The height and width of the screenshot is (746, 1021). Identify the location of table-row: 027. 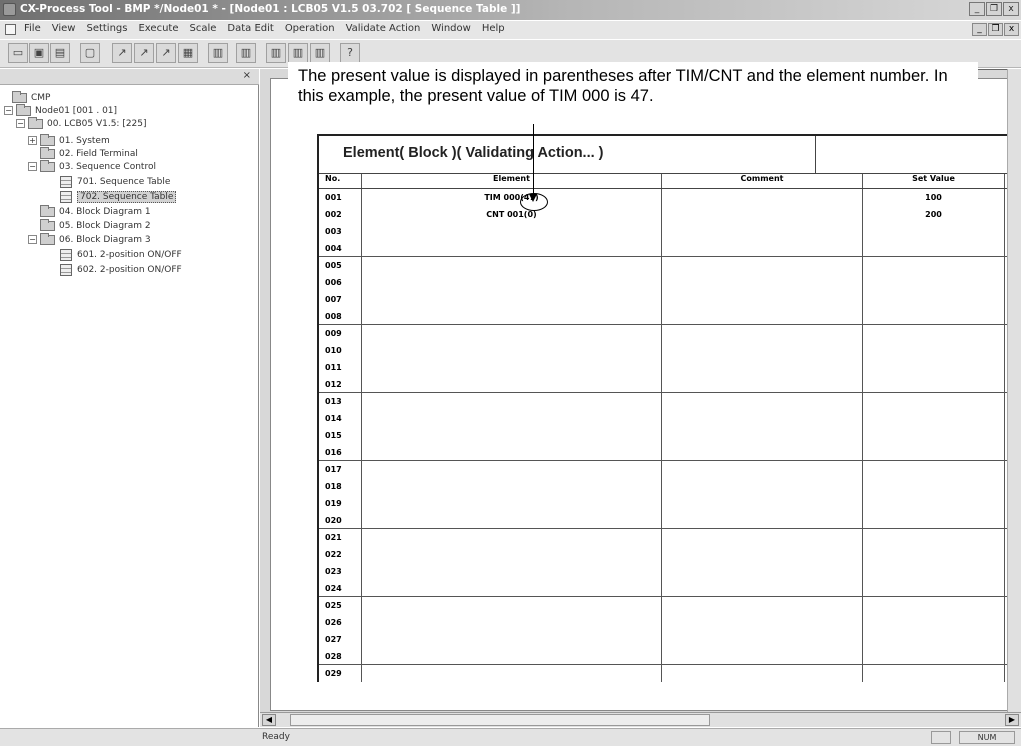
(665, 639).